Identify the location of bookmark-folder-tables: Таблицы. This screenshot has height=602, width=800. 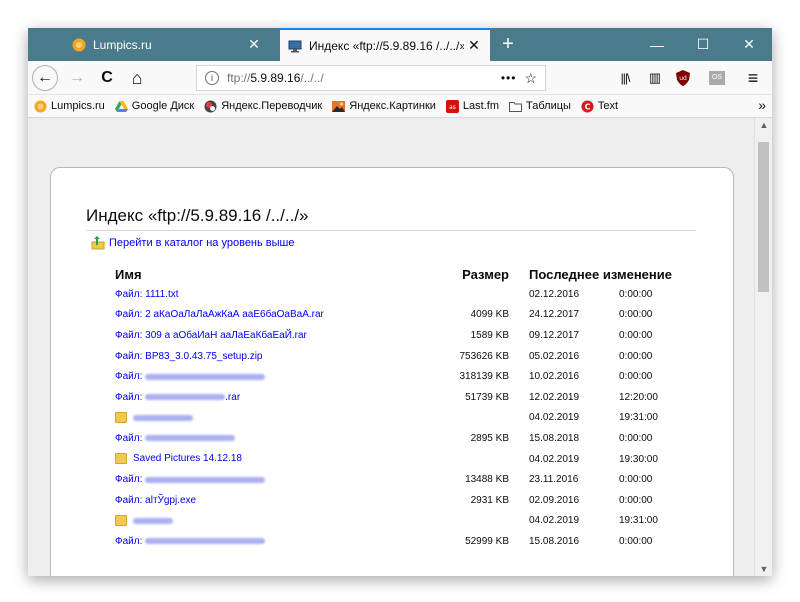
(540, 106).